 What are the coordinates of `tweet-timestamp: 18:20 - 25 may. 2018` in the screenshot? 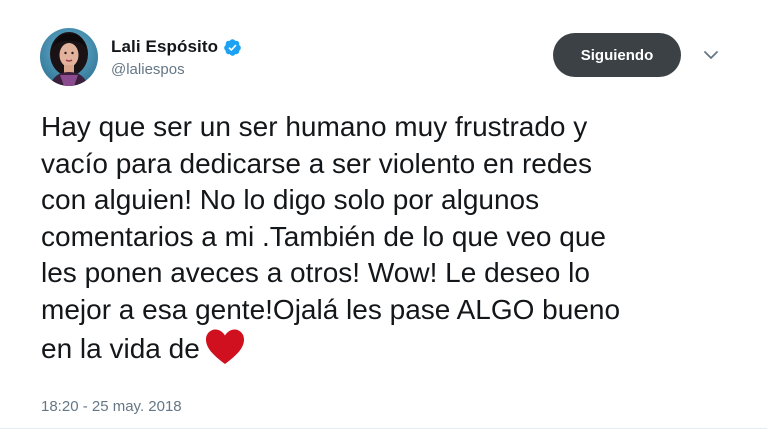 It's located at (111, 406).